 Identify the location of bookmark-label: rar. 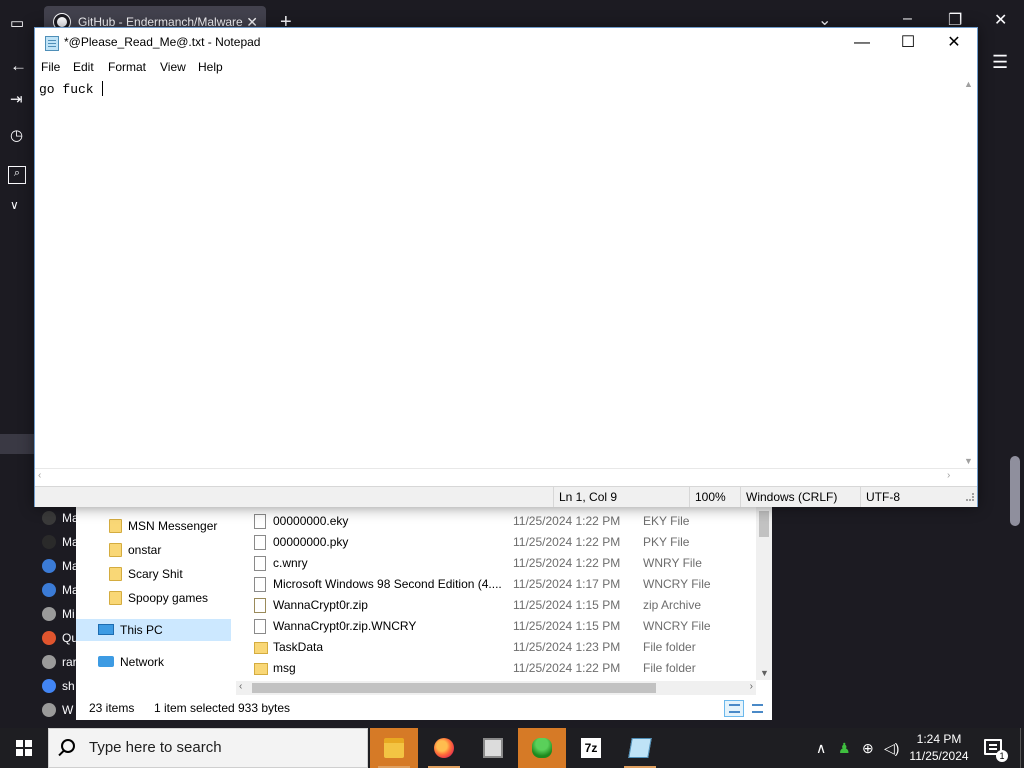
(69, 662).